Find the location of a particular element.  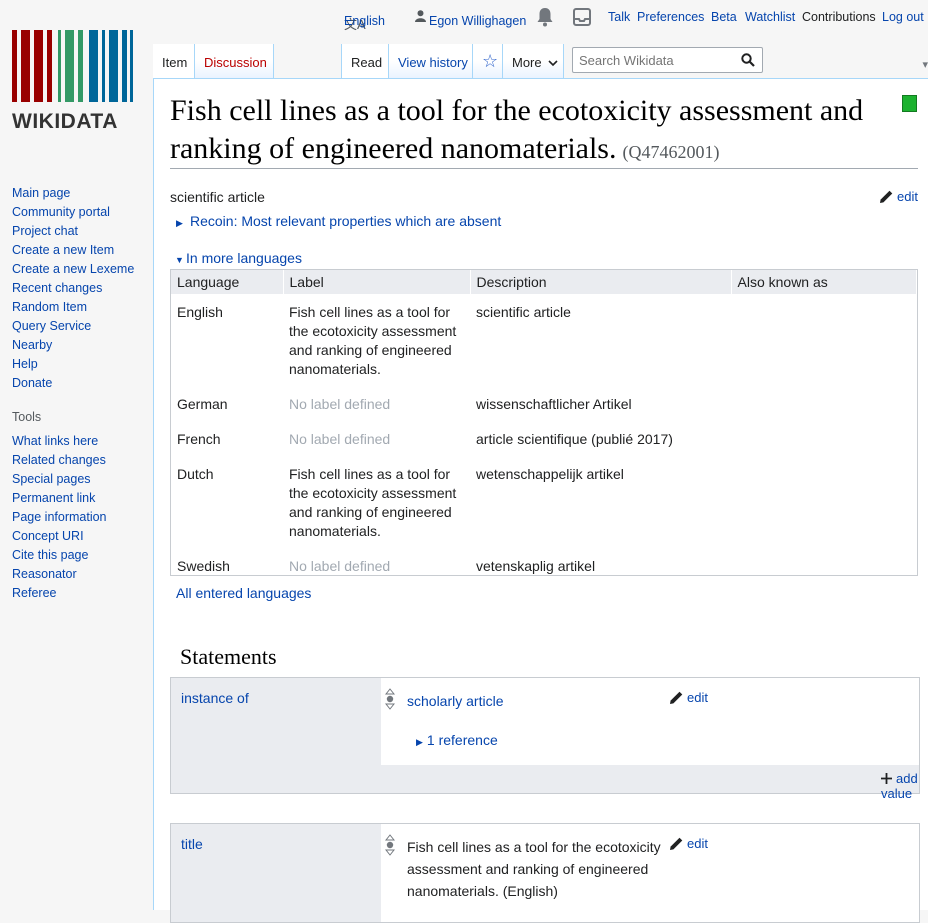

add-value-row: add value is located at coordinates (650, 783).